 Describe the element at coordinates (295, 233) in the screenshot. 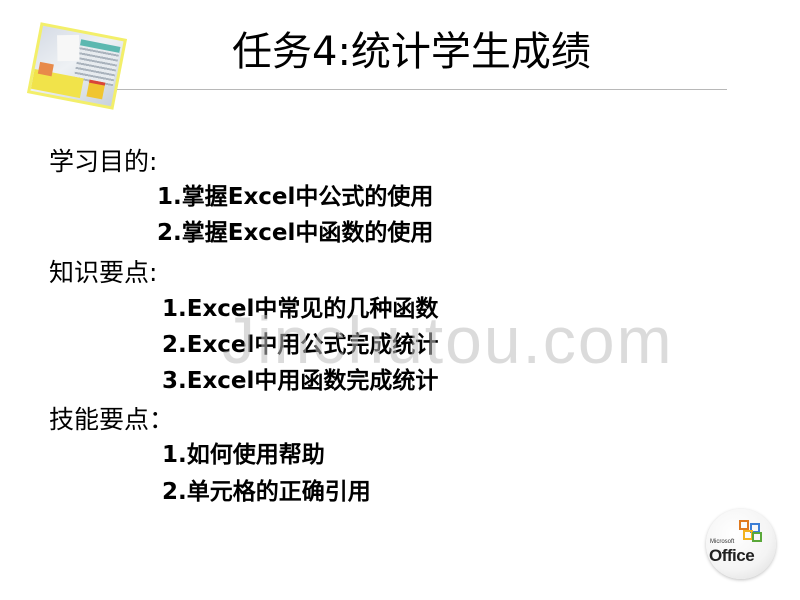

I see `list-item: 2.掌握Excel中函数的使用` at that location.